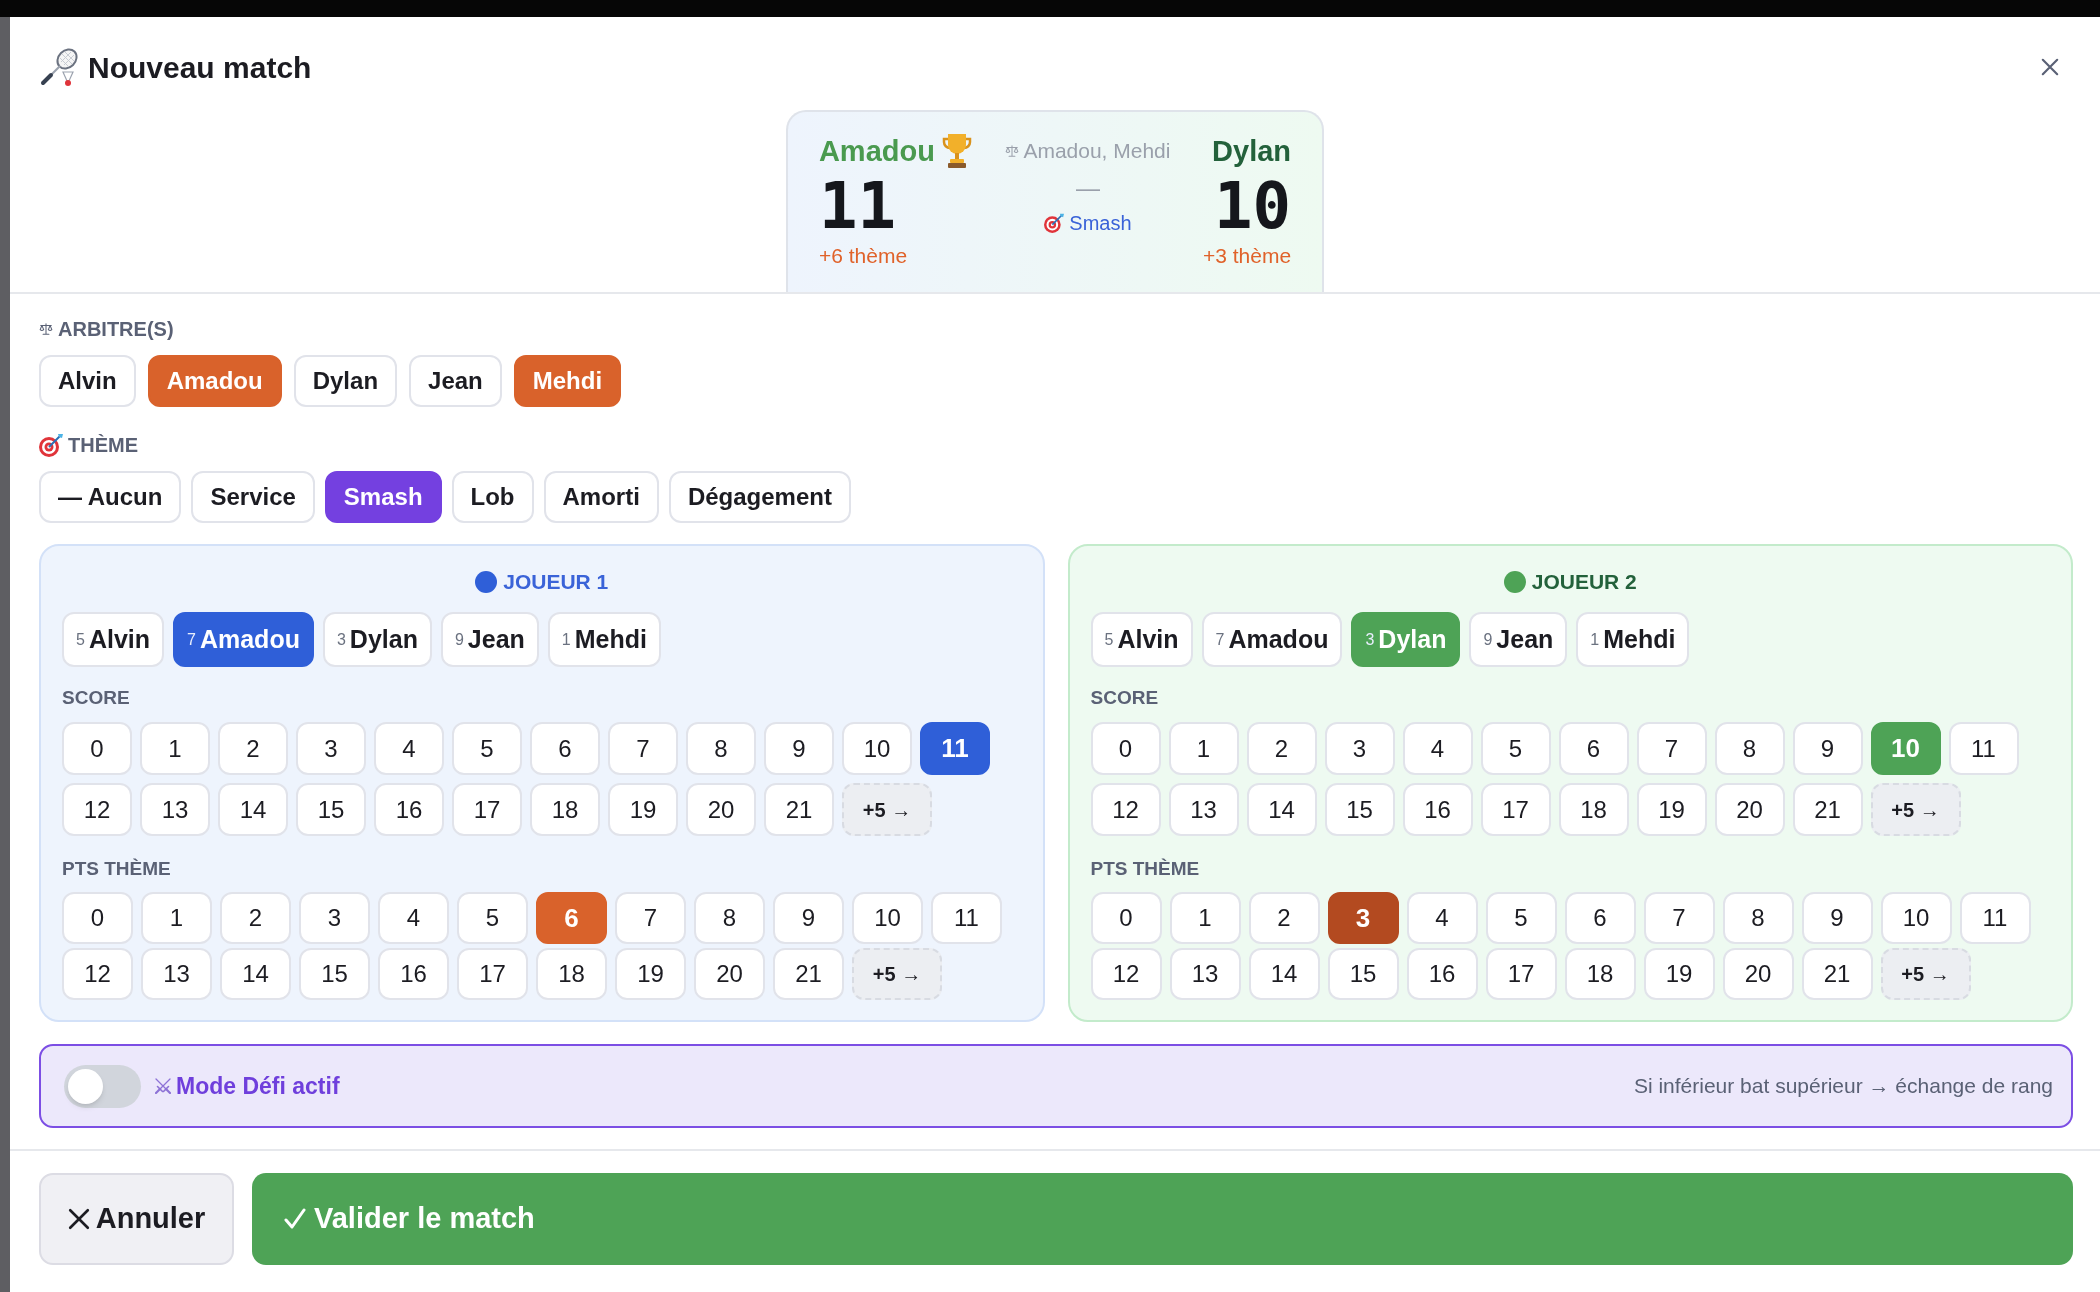 This screenshot has width=2100, height=1292. What do you see at coordinates (110, 497) in the screenshot?
I see `theme-chip: — Aucun` at bounding box center [110, 497].